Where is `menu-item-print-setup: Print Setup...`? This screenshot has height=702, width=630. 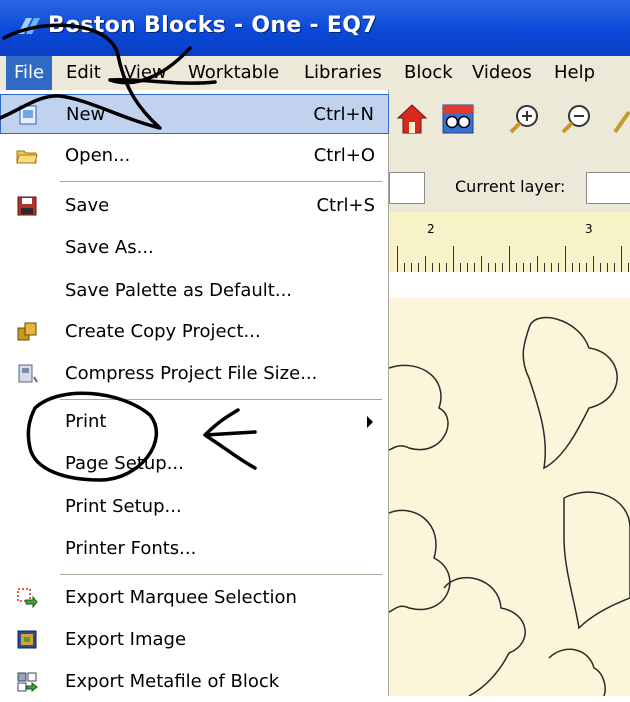 menu-item-print-setup: Print Setup... is located at coordinates (194, 507).